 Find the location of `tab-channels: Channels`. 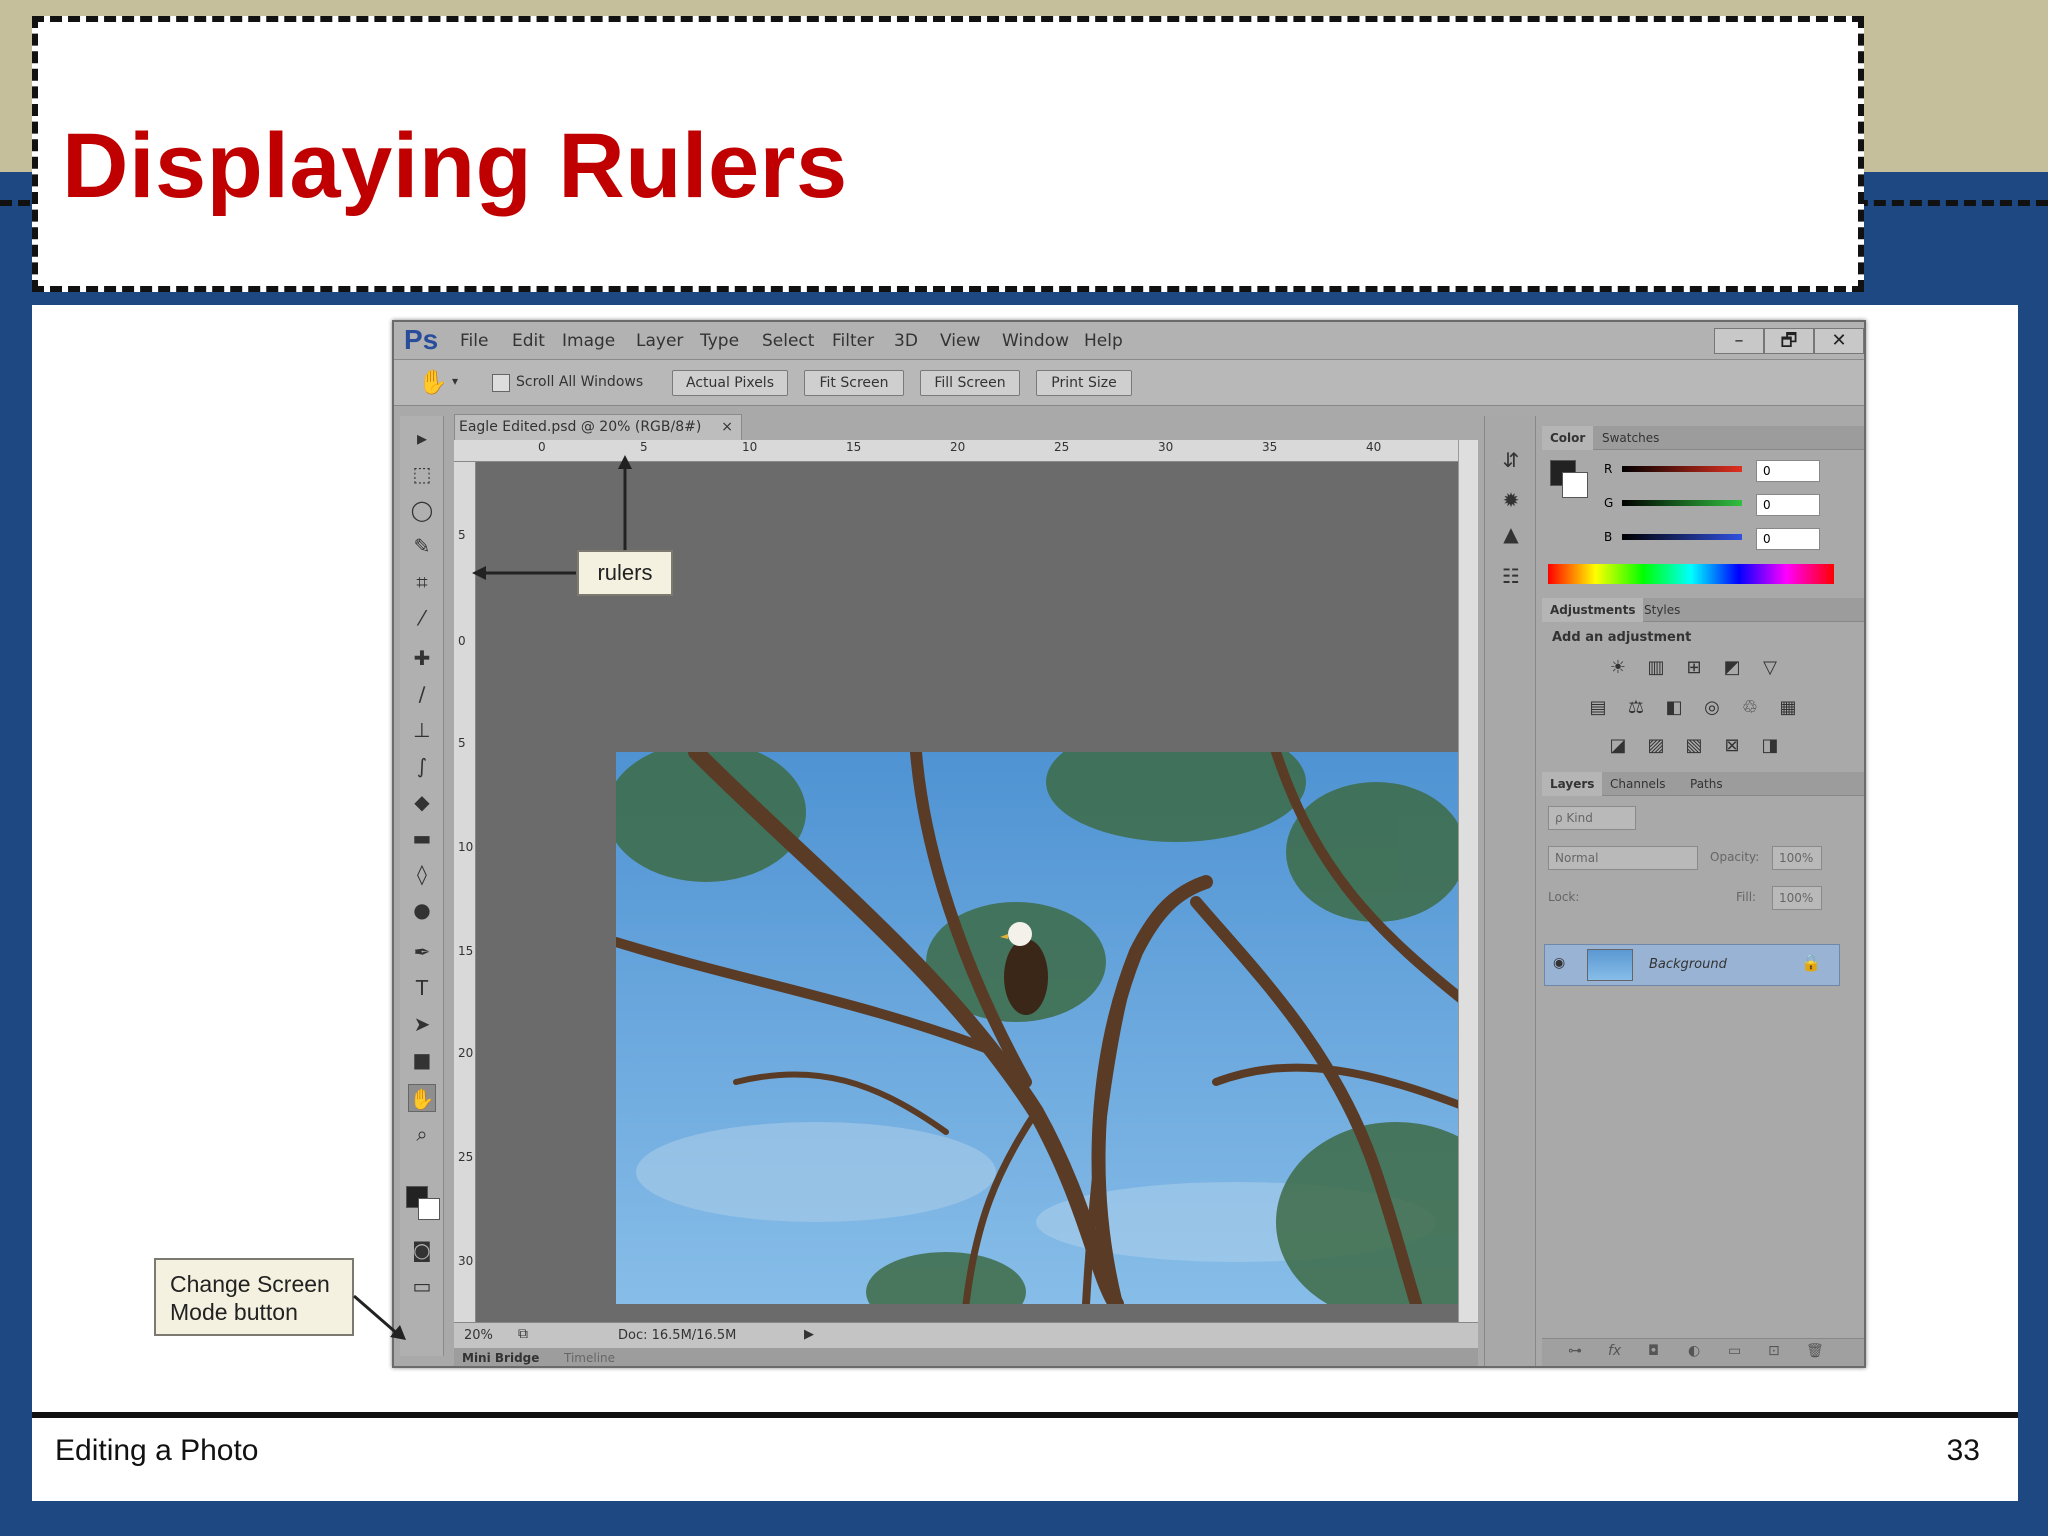

tab-channels: Channels is located at coordinates (1638, 784).